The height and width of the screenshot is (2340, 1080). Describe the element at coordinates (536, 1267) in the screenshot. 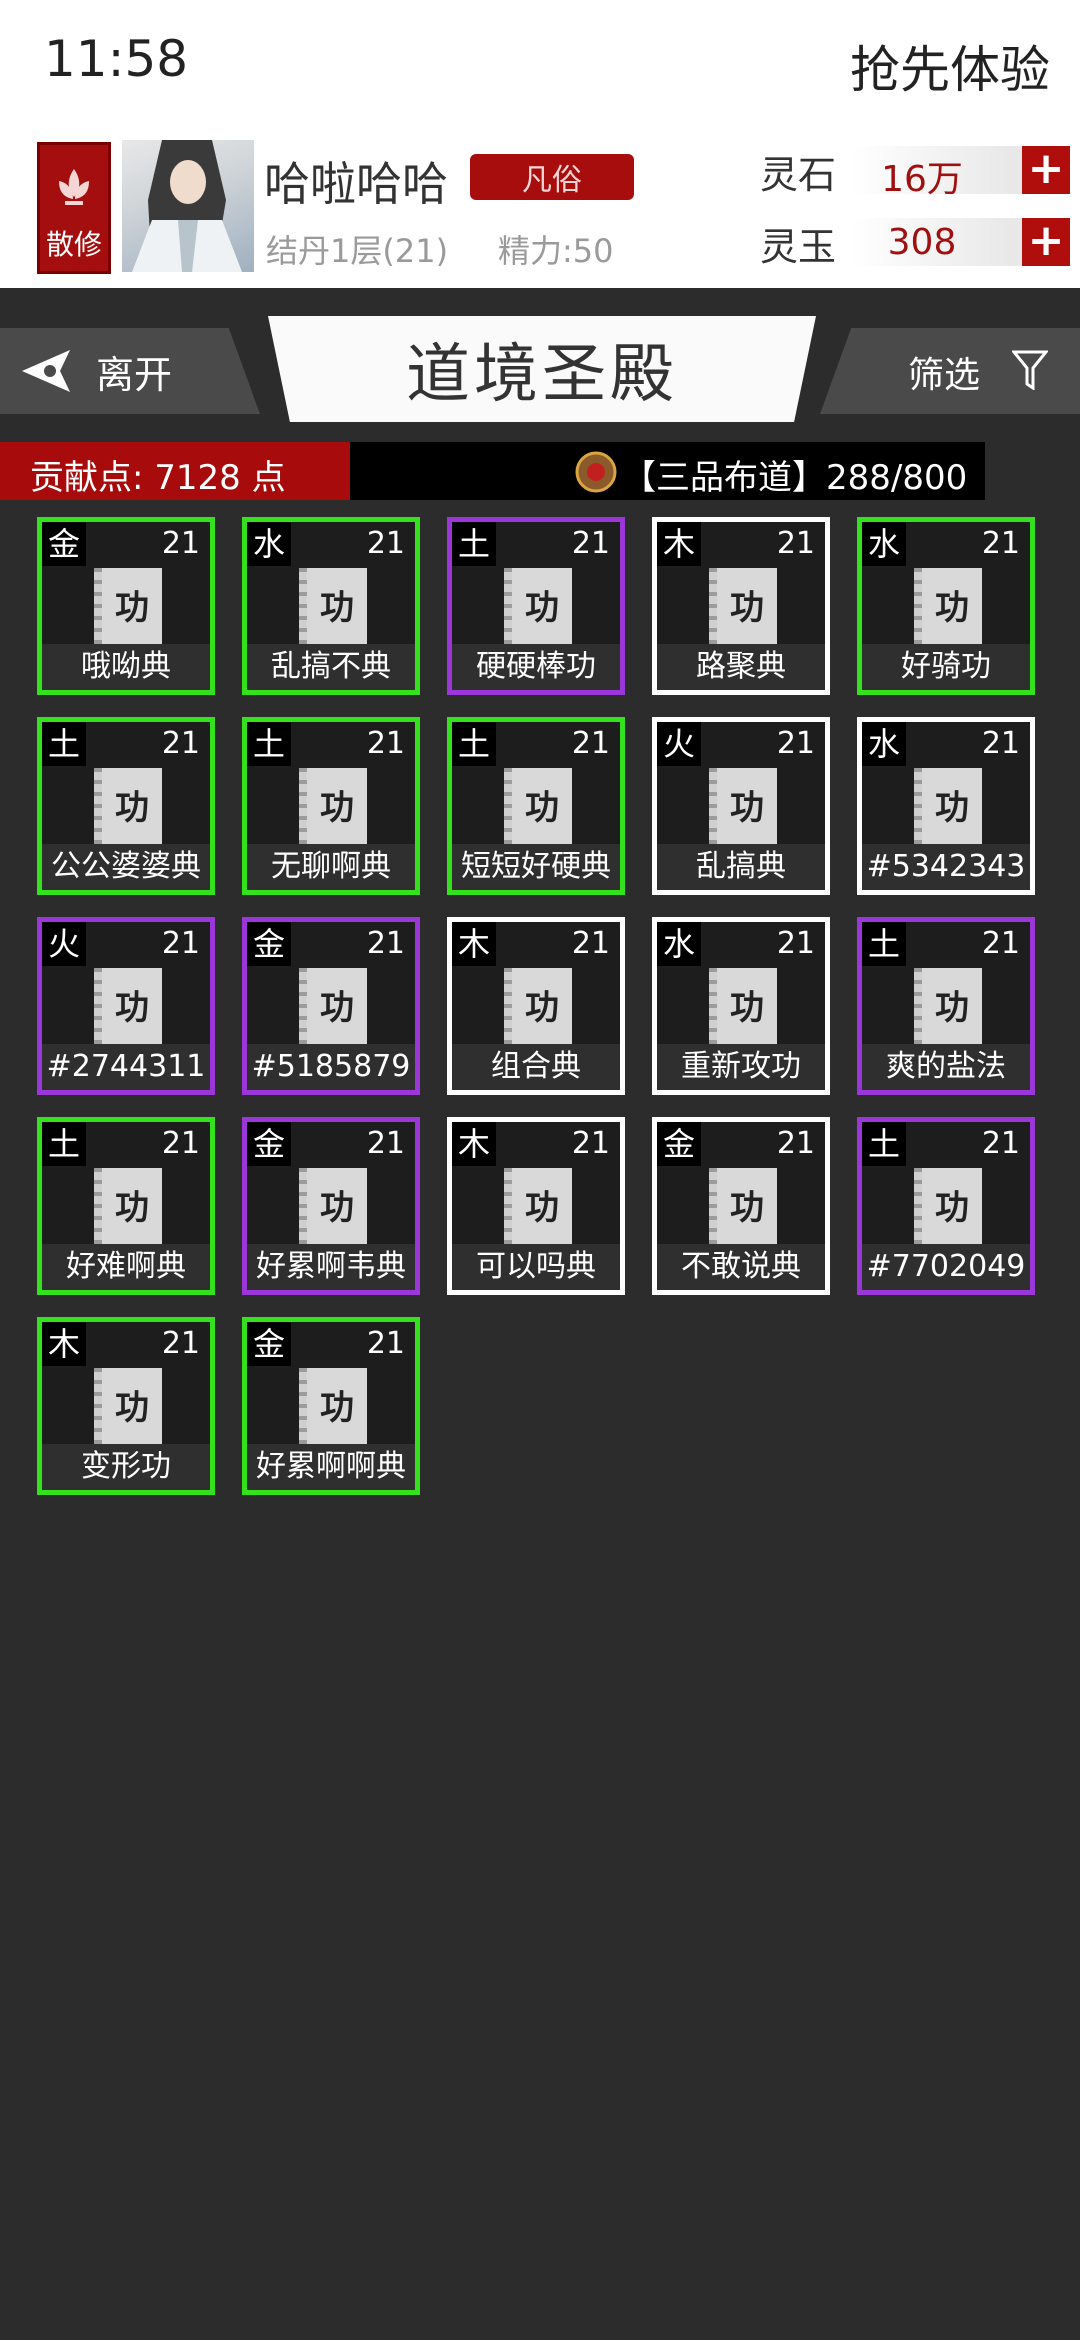

I see `technique-name: 可以吗典` at that location.